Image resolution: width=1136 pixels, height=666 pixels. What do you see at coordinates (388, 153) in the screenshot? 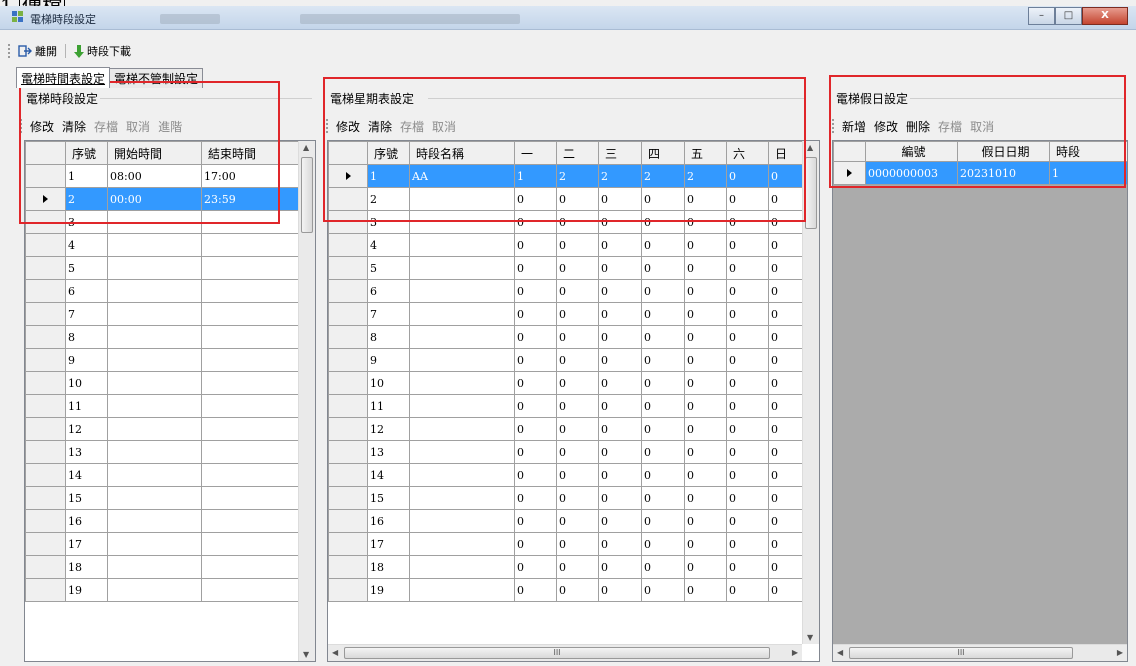
I see `column-header: 序號` at bounding box center [388, 153].